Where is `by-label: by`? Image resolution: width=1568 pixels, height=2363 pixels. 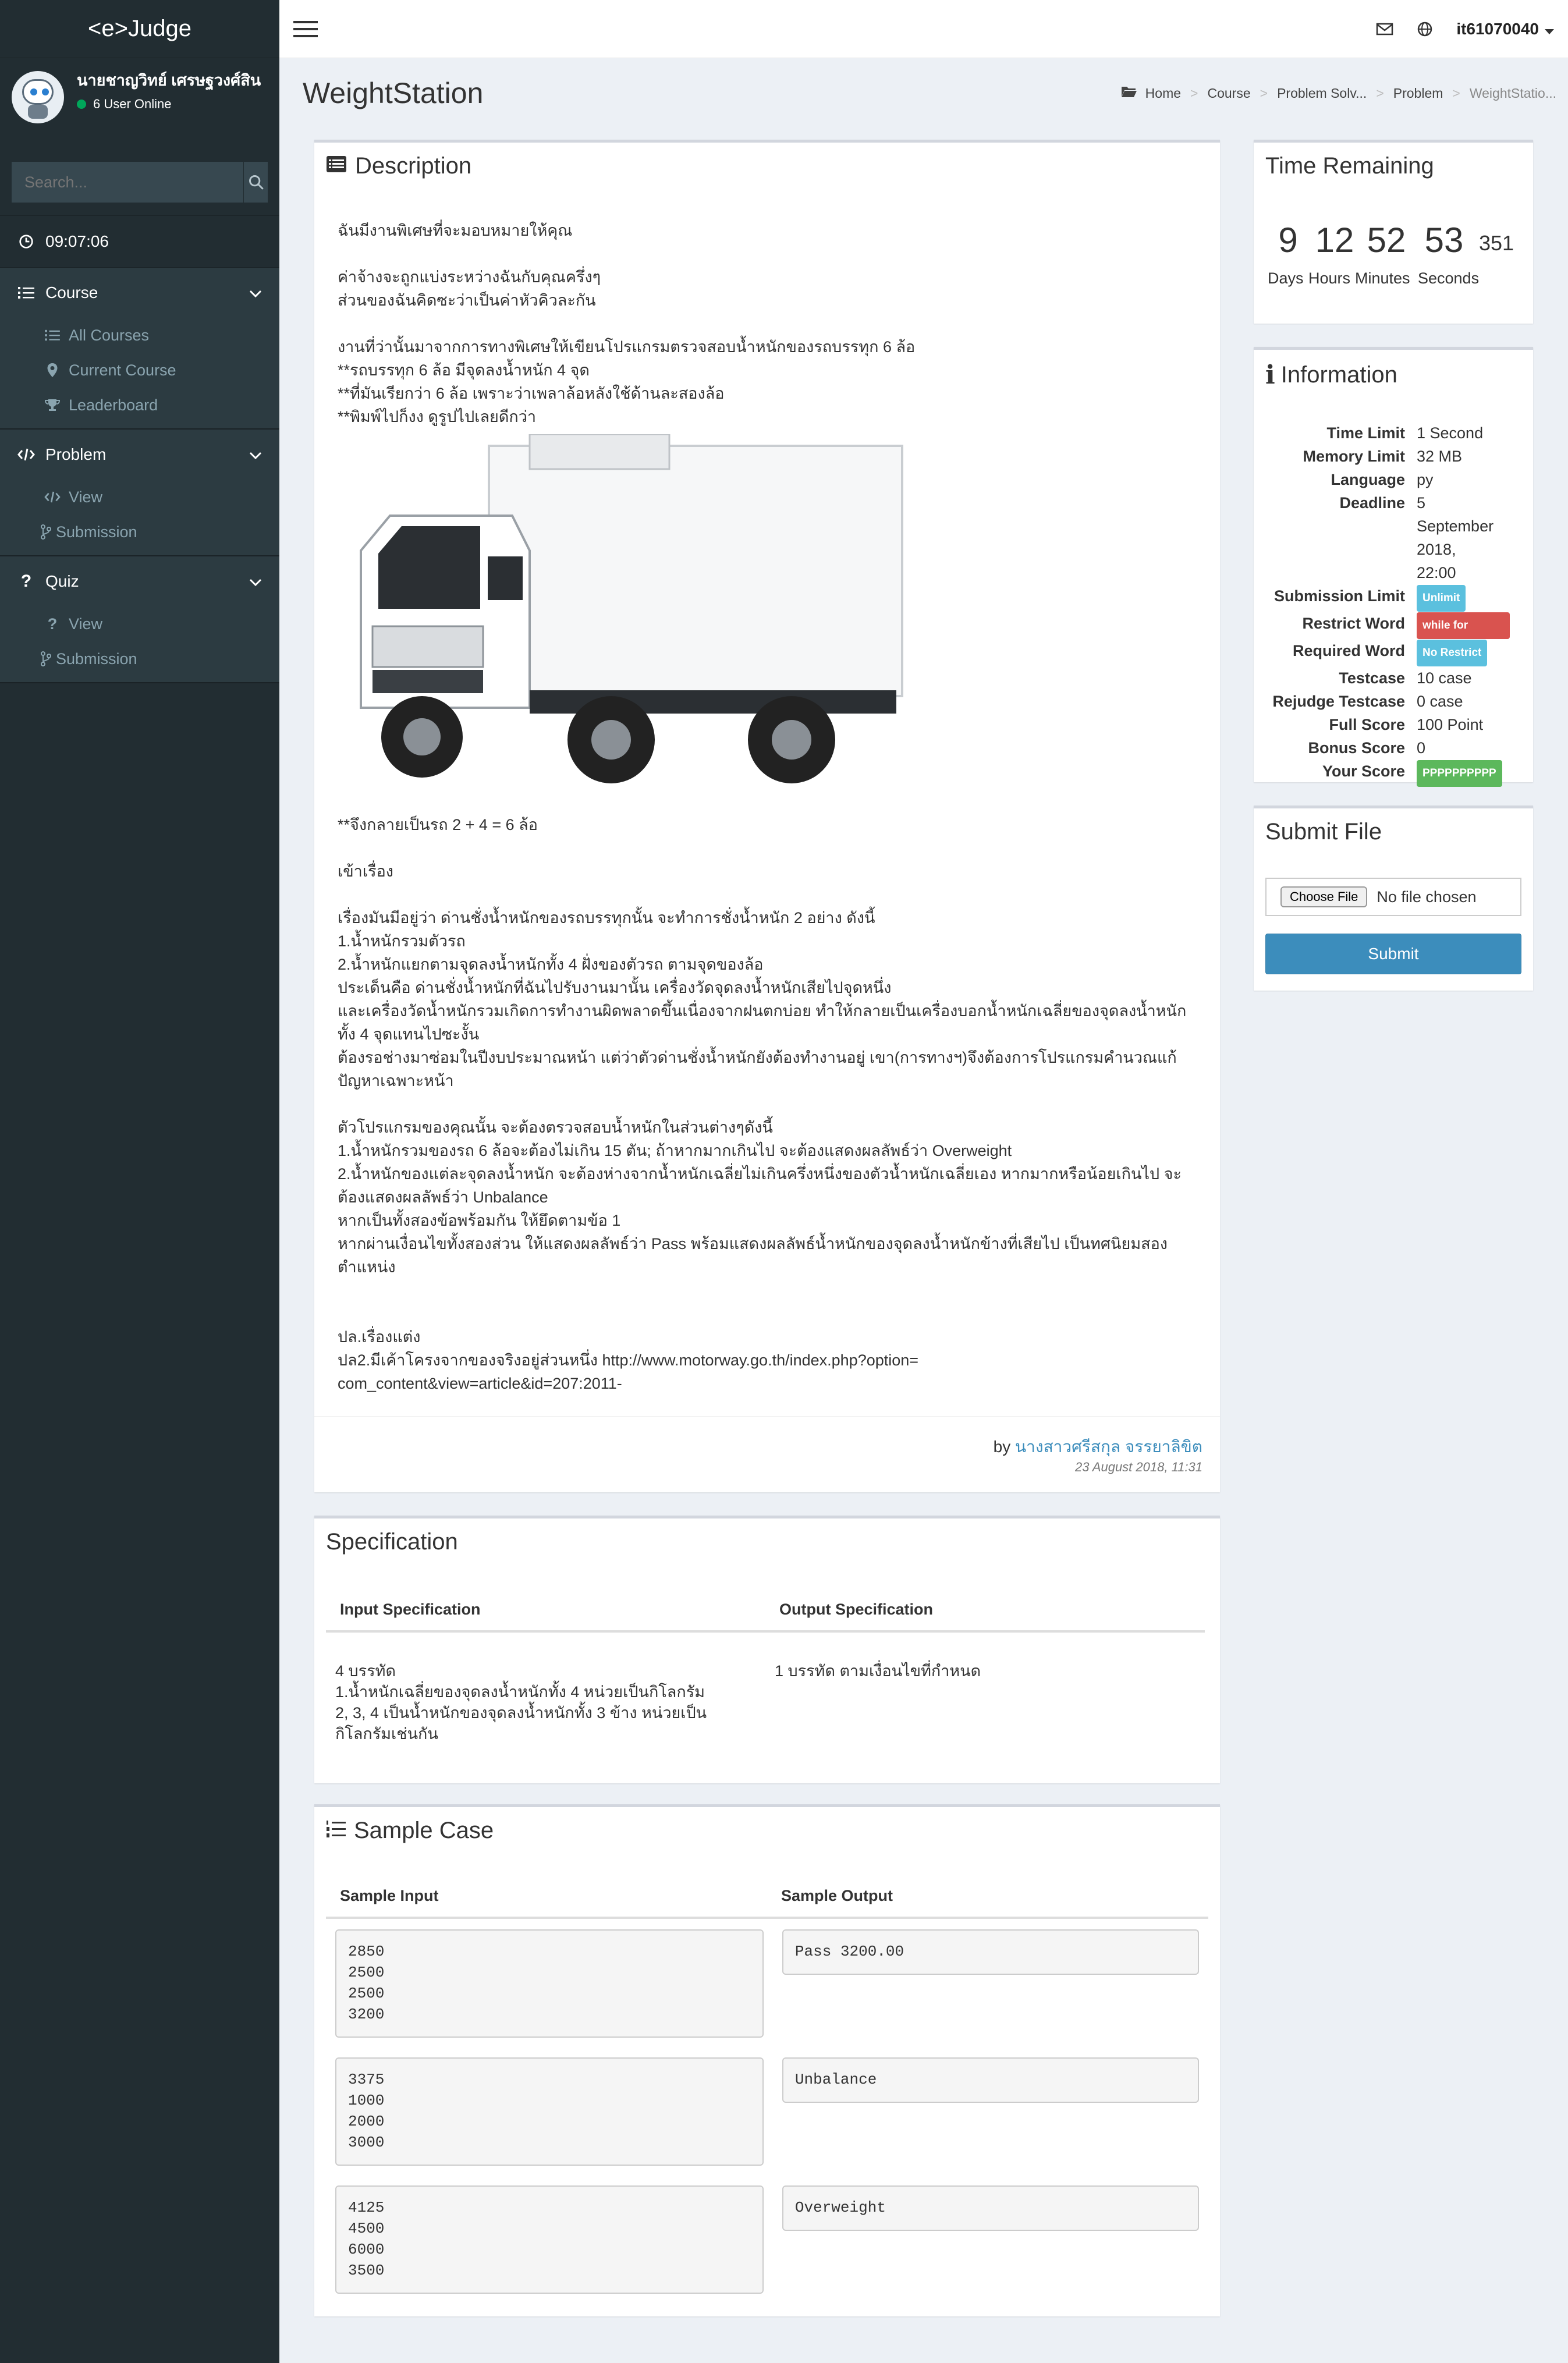 by-label: by is located at coordinates (1002, 1447).